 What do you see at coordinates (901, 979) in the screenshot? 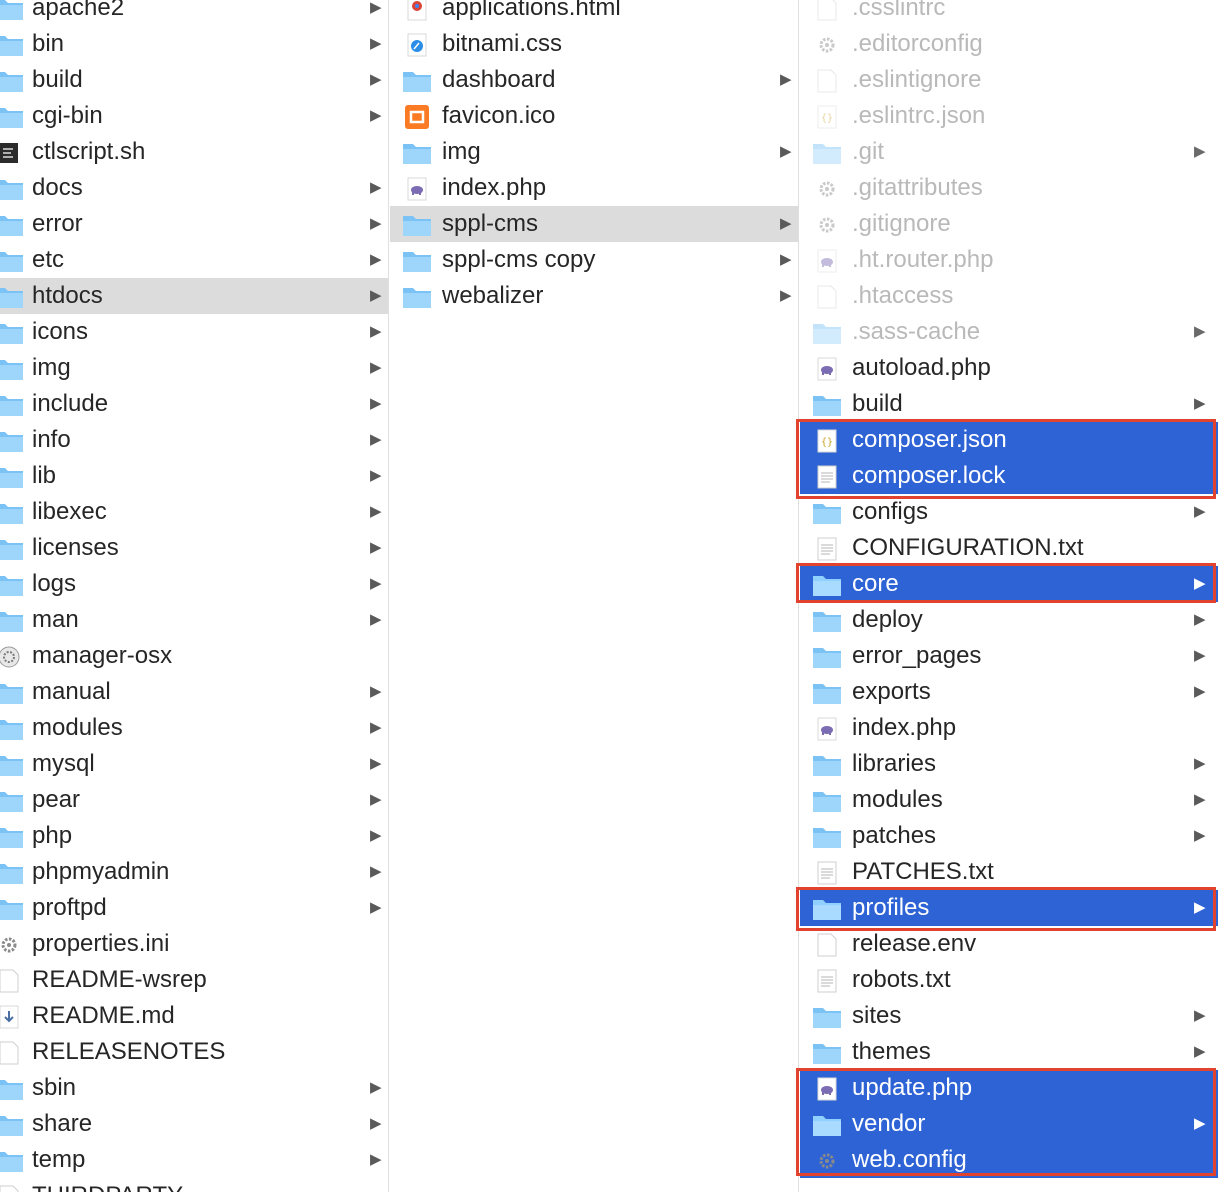
I see `file-name: robots.txt` at bounding box center [901, 979].